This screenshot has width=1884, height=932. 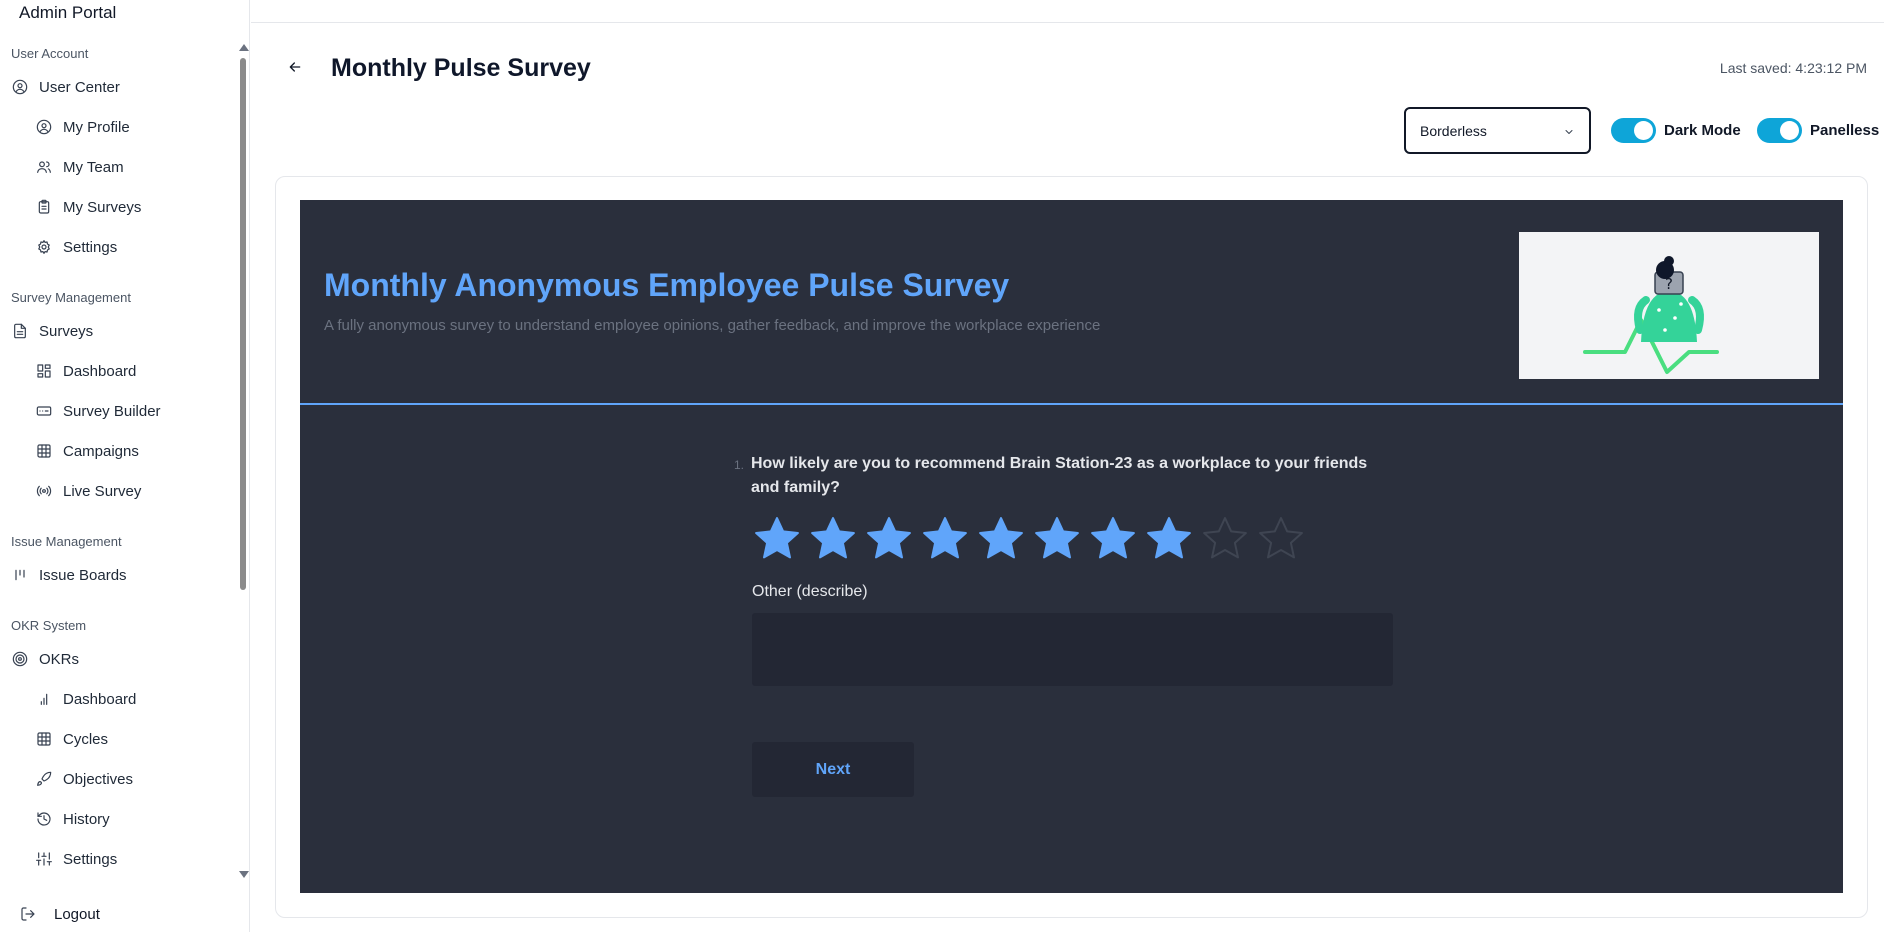 I want to click on topbar-divider, so click(x=1067, y=22).